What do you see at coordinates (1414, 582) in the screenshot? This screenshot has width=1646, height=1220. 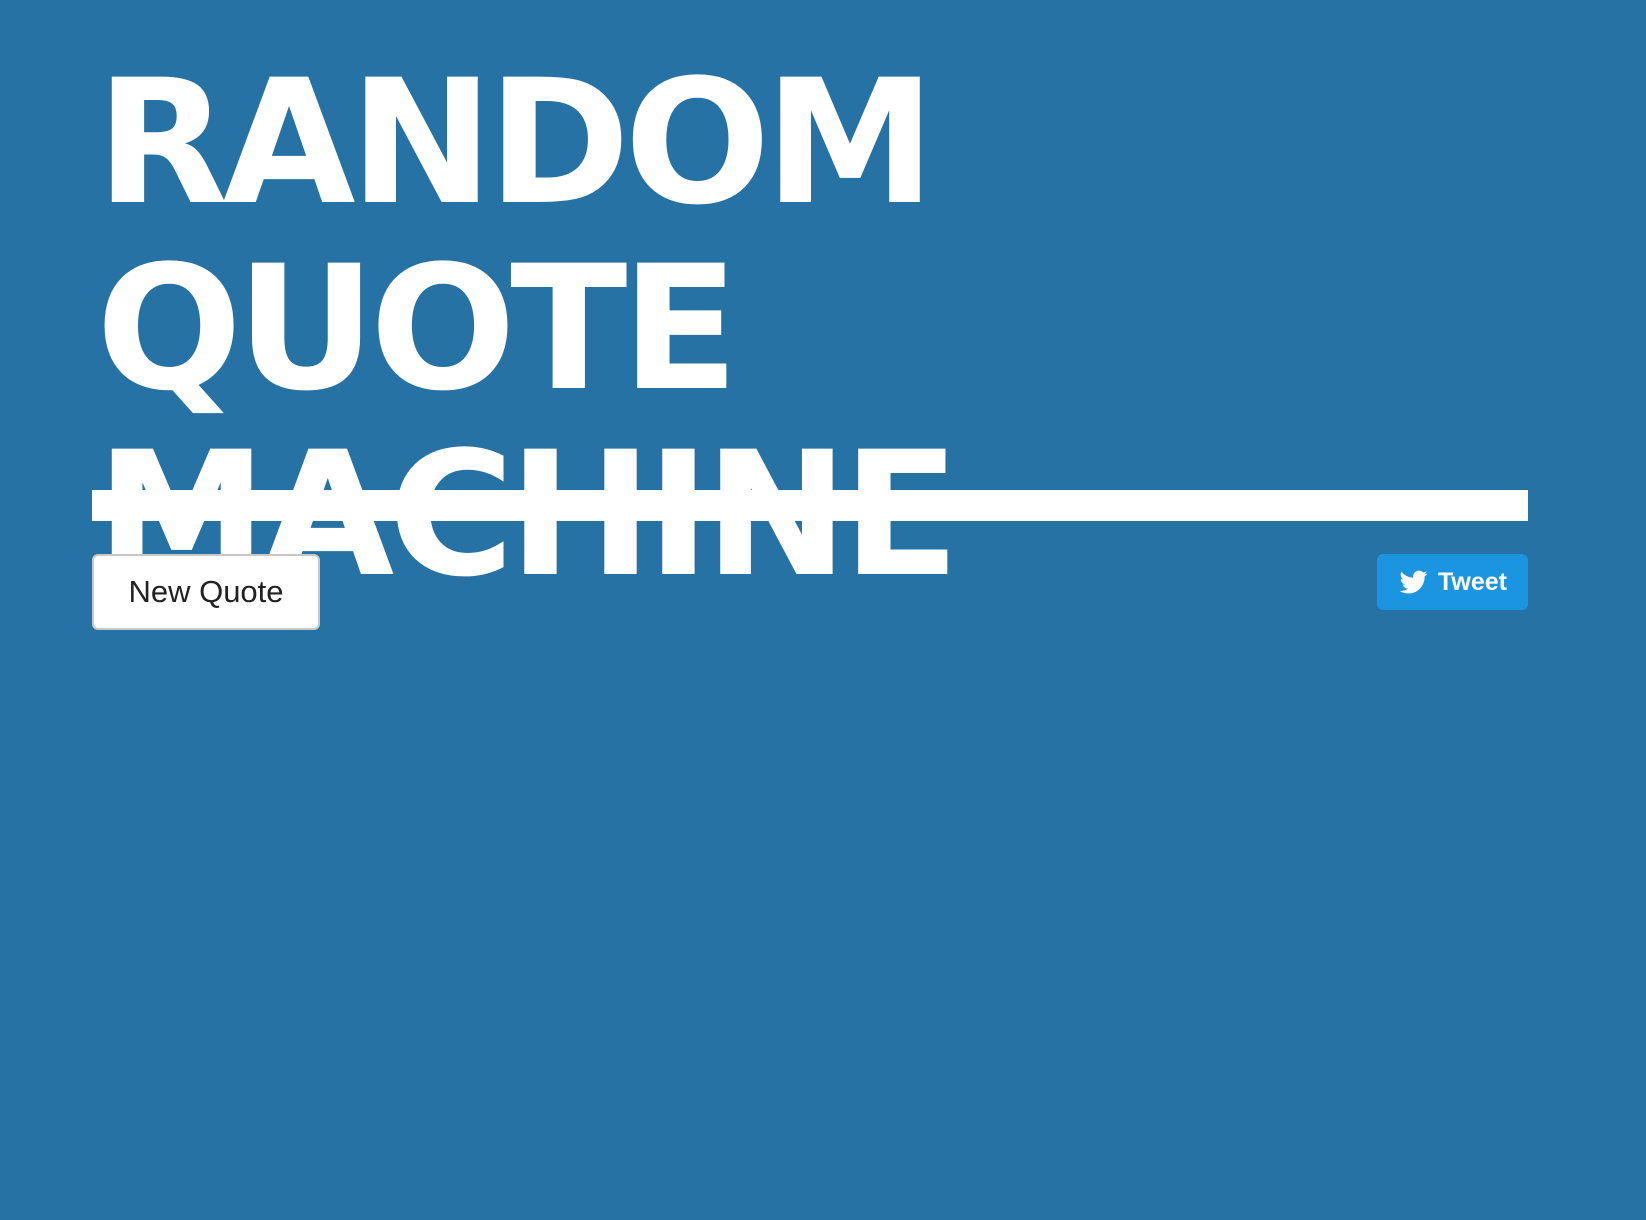 I see `twitter-bird-icon` at bounding box center [1414, 582].